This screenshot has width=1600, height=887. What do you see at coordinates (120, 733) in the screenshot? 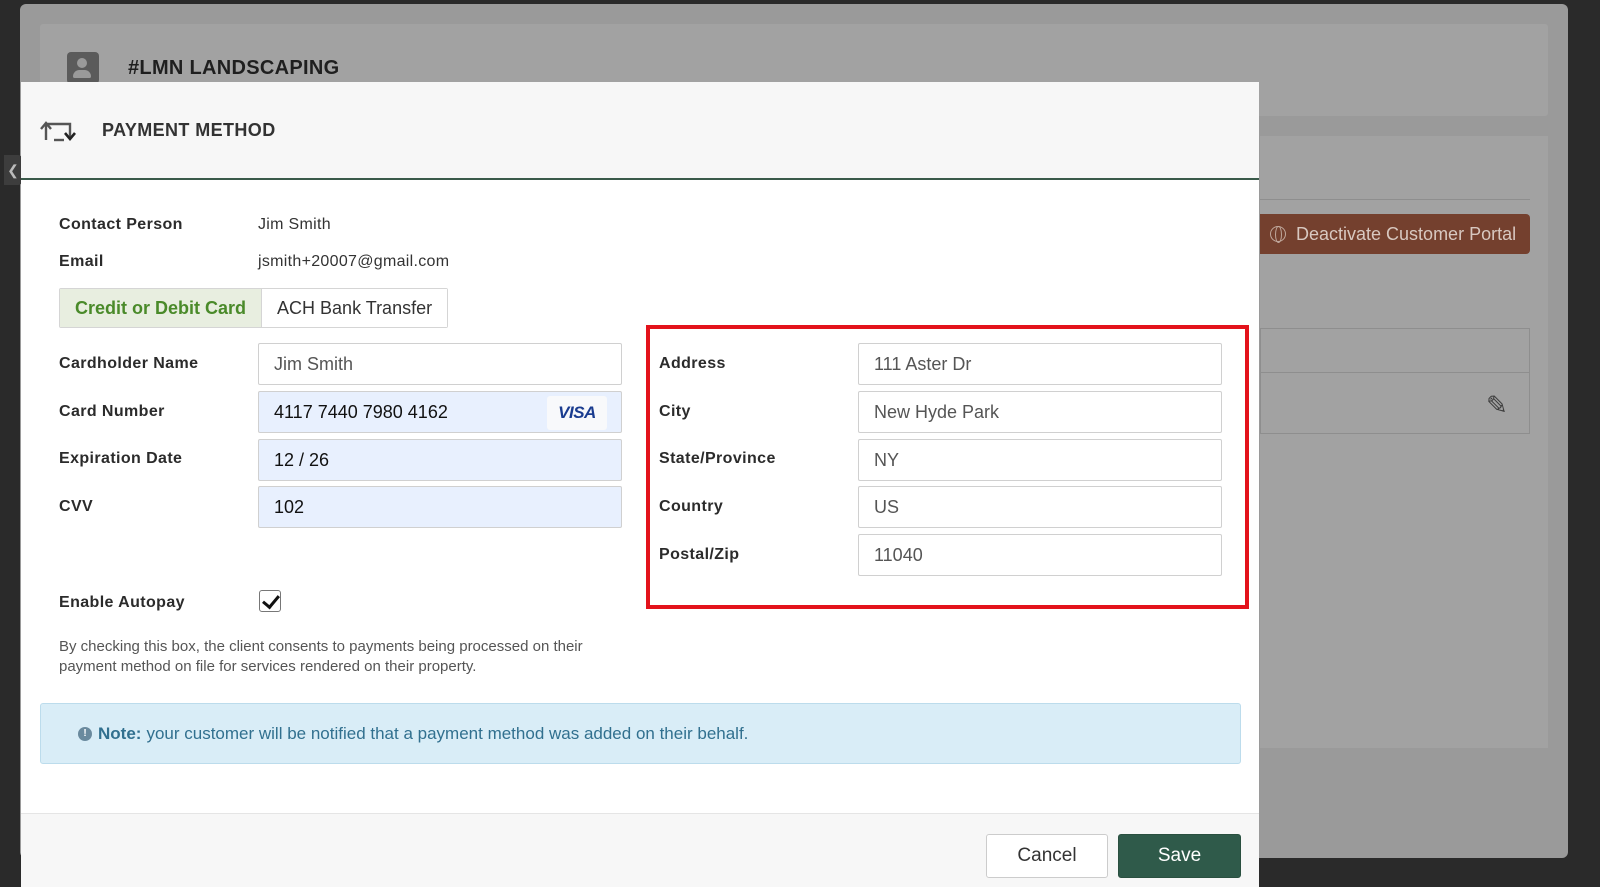
I see `note-label: Note:` at bounding box center [120, 733].